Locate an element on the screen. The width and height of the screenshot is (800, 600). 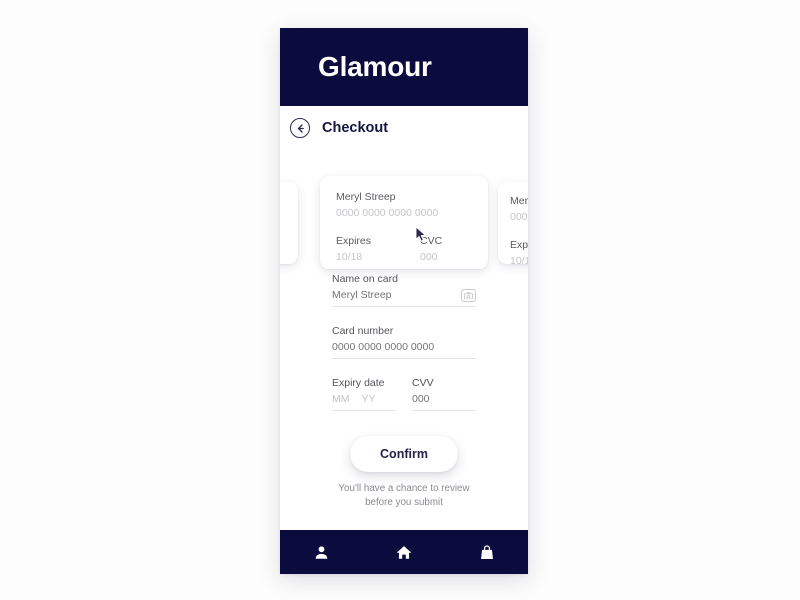
cvv-input is located at coordinates (444, 399).